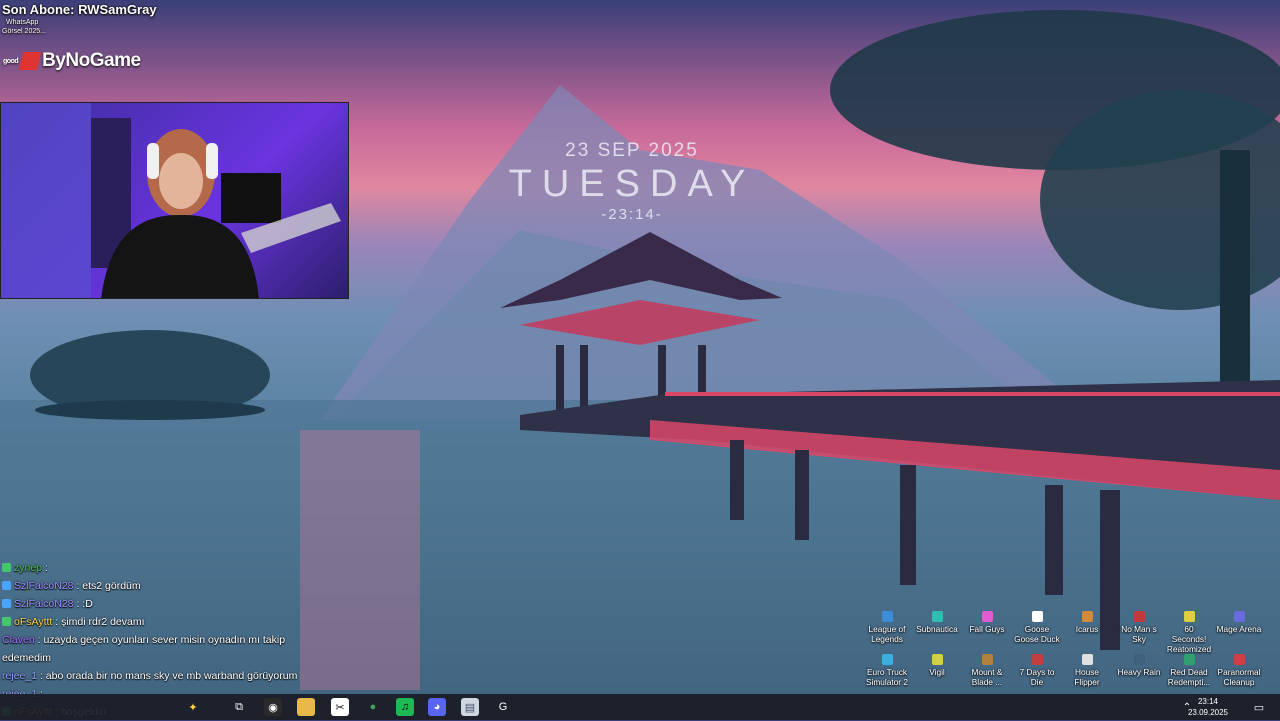 The height and width of the screenshot is (721, 1280). What do you see at coordinates (887, 634) in the screenshot?
I see `desktop-shortcut-label: League of Legends` at bounding box center [887, 634].